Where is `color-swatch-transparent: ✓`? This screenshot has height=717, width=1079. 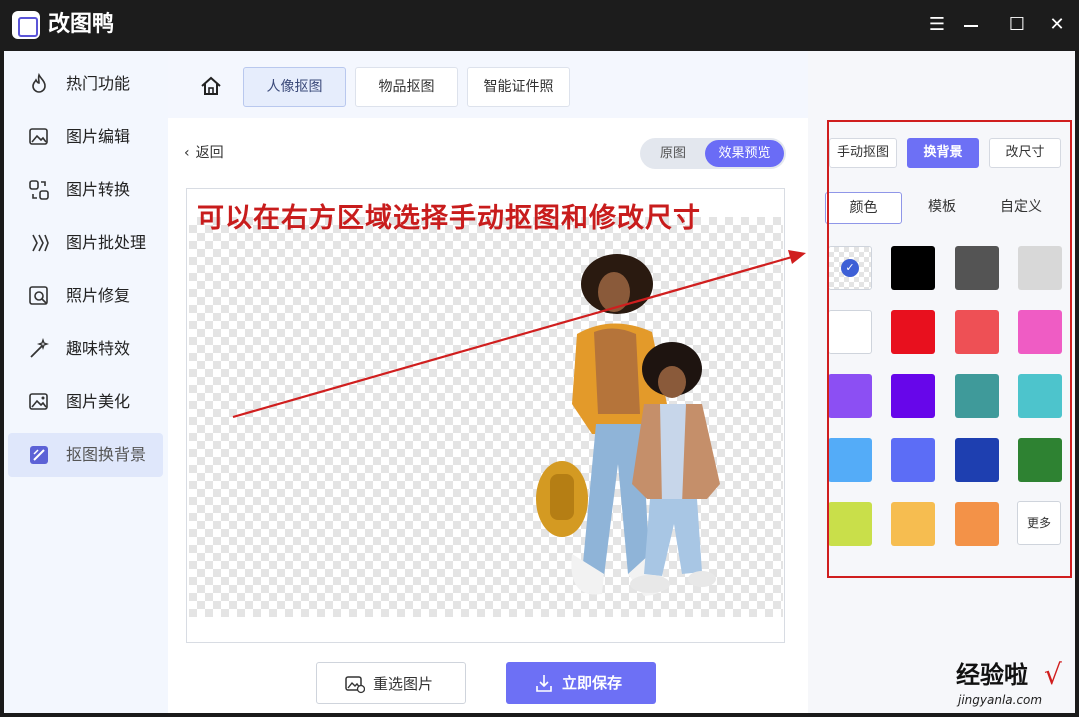
color-swatch-transparent: ✓ is located at coordinates (850, 268).